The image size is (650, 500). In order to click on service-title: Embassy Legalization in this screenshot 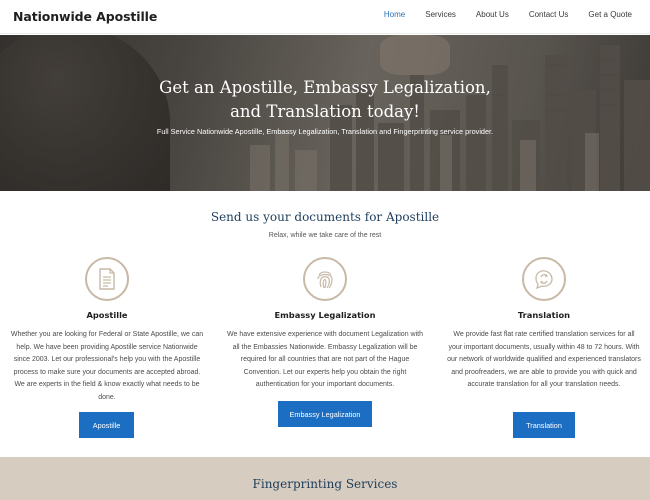, I will do `click(325, 315)`.